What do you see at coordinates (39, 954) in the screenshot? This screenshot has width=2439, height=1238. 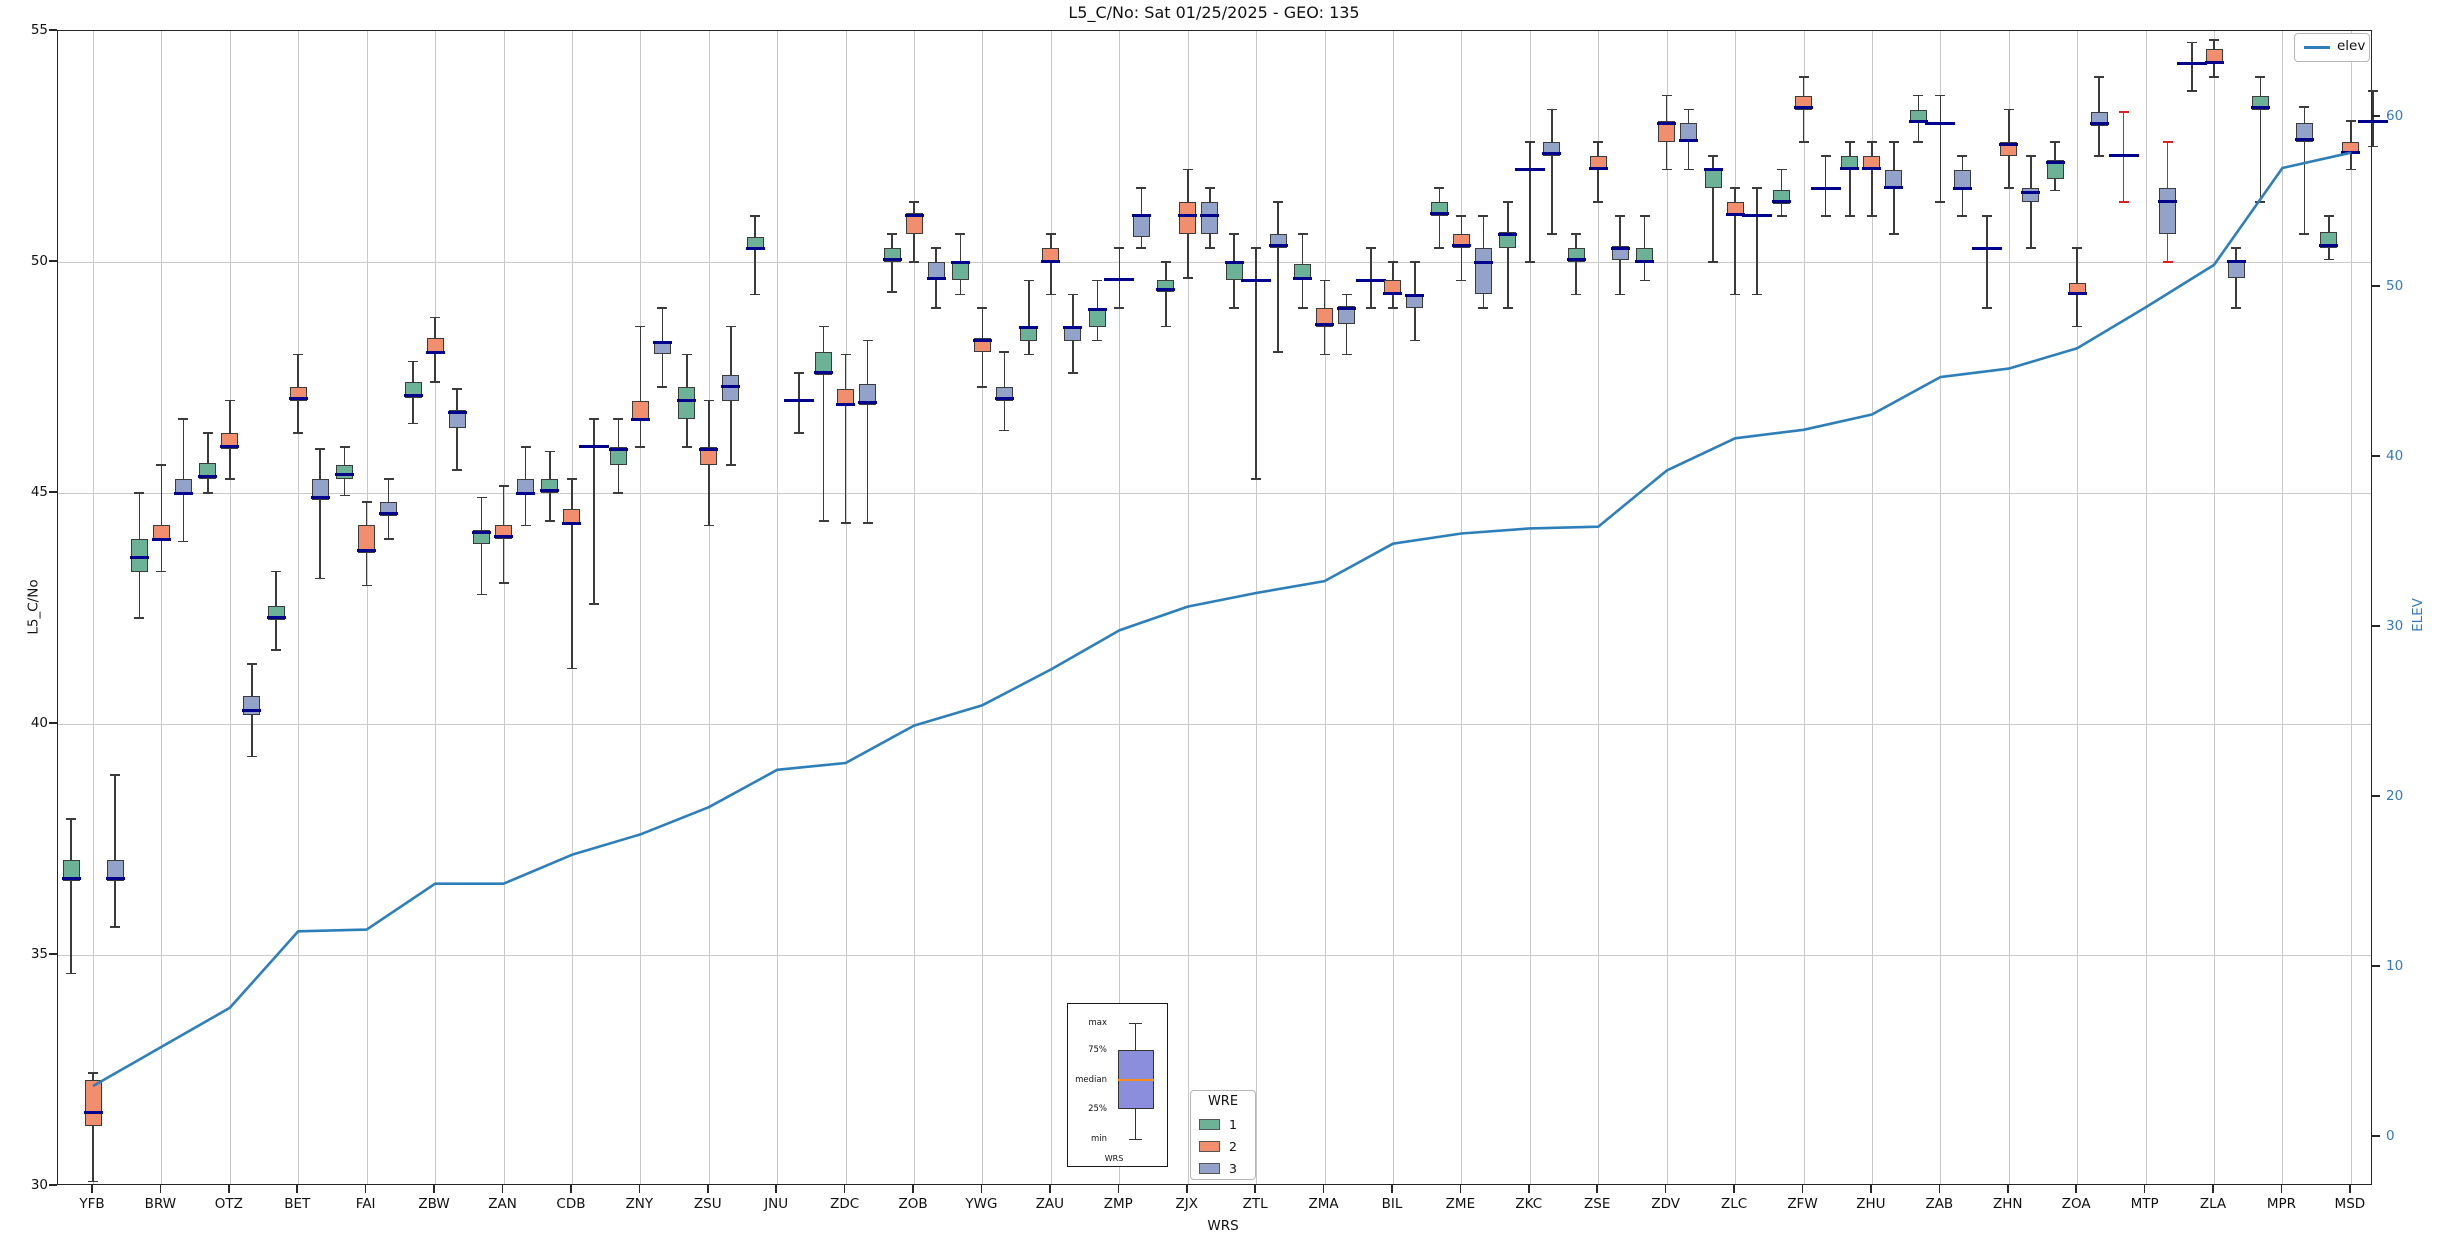 I see `y-tick-label: 35` at bounding box center [39, 954].